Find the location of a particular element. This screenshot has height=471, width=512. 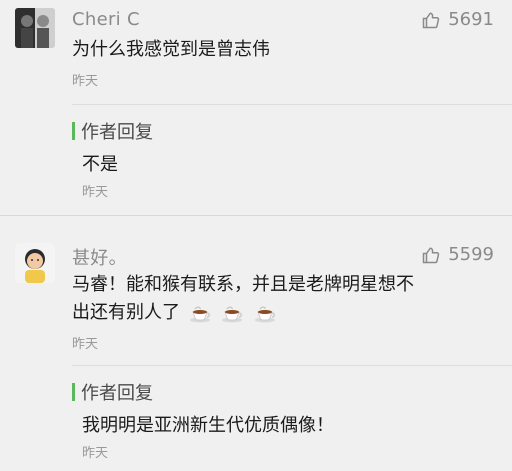

comment-text-line-2: 出还有别人了 is located at coordinates (282, 313).